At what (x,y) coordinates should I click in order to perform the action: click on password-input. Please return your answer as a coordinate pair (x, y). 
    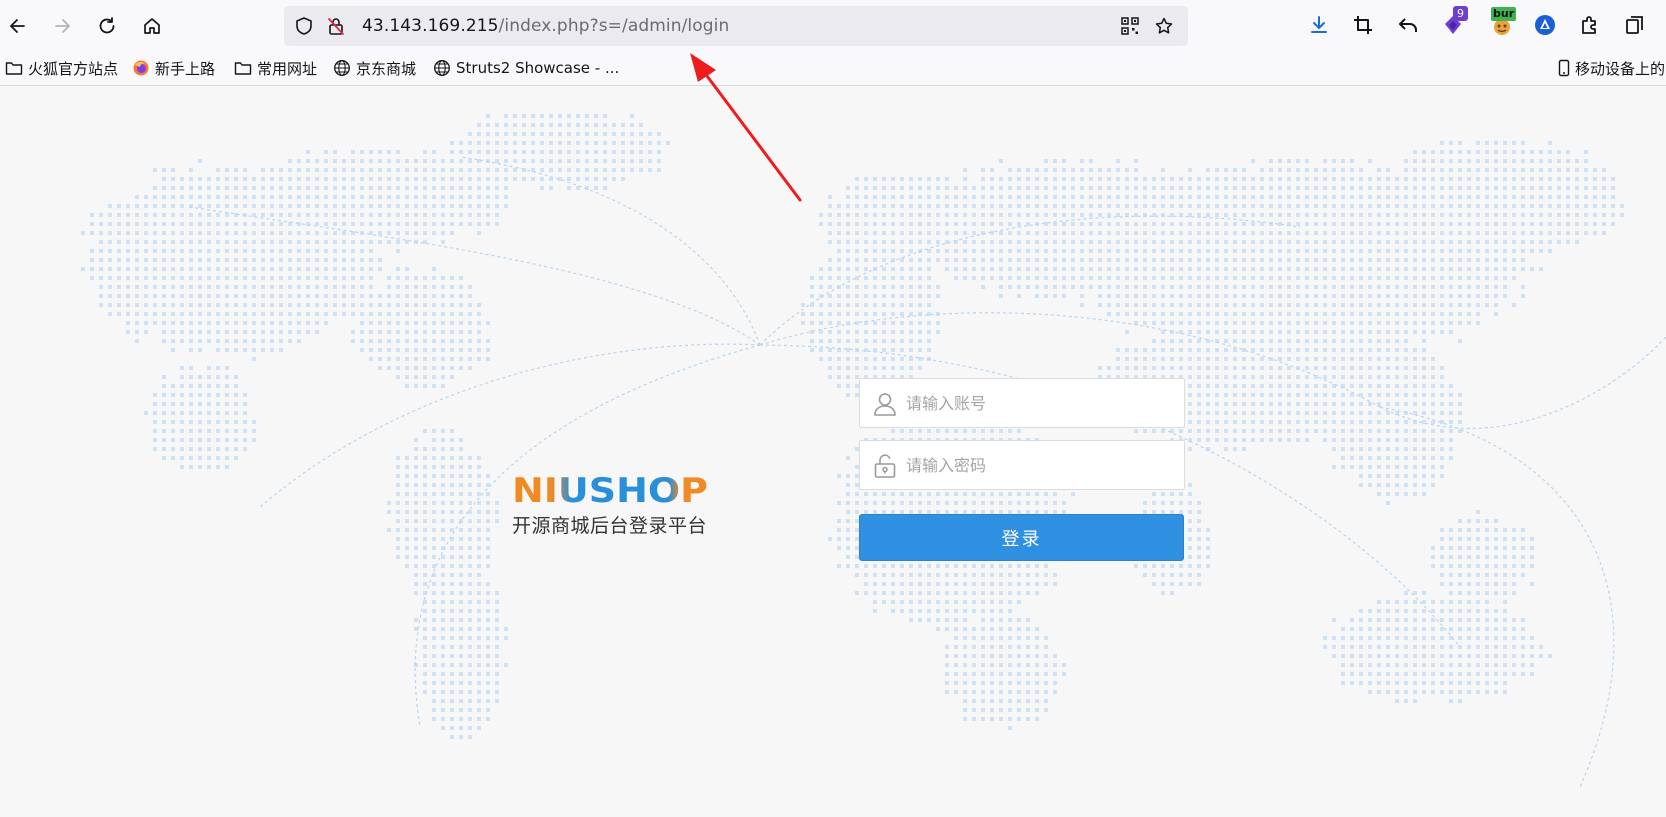
    Looking at the image, I should click on (1041, 465).